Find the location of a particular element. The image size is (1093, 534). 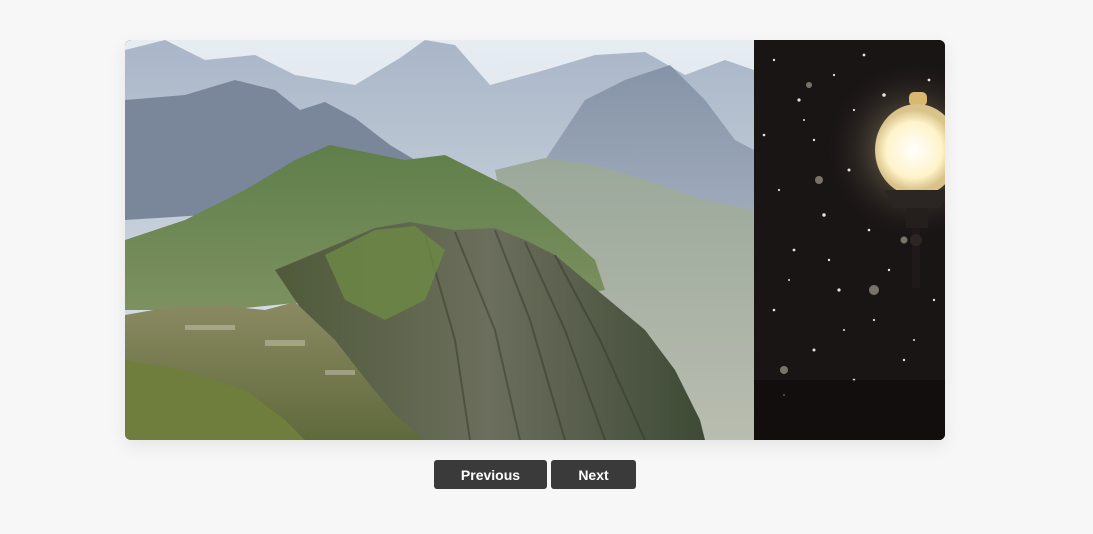

previous-button: Previous is located at coordinates (490, 474).